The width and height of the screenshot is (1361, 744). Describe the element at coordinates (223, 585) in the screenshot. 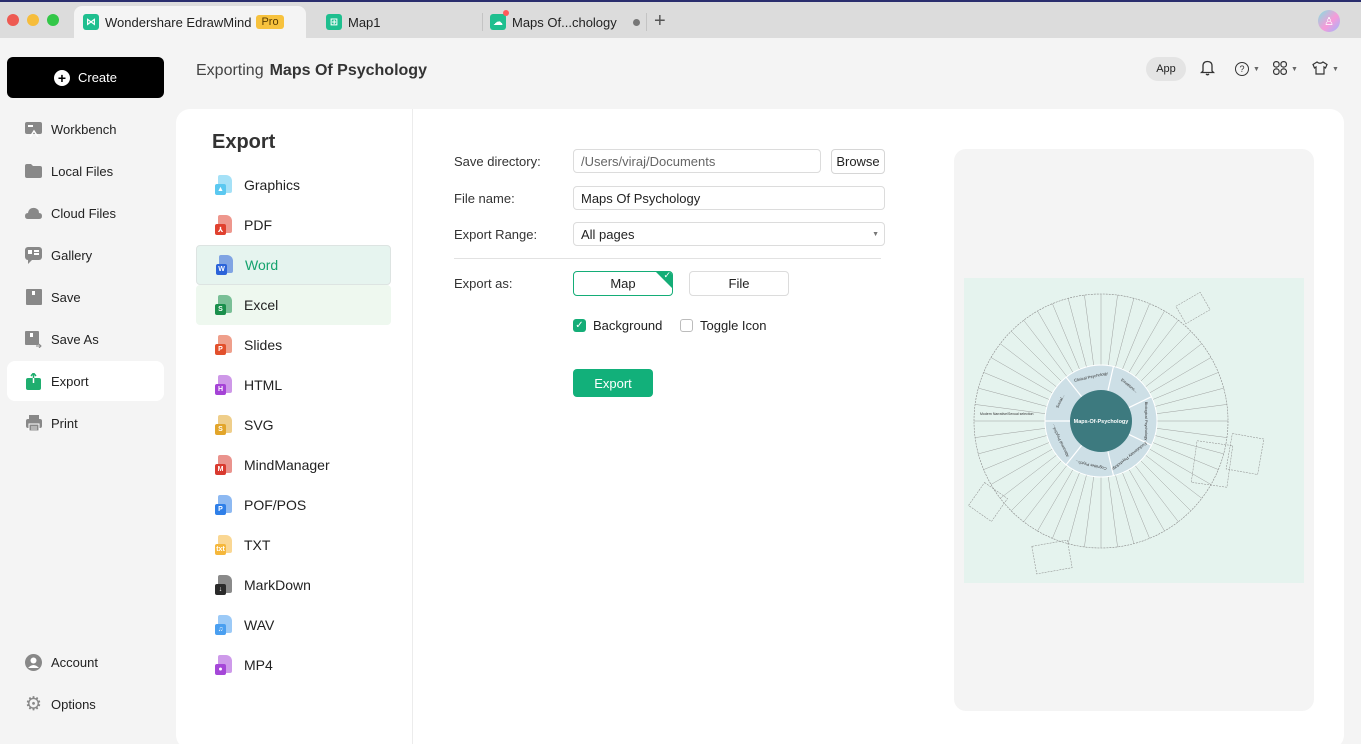

I see `markdown-file-icon: ↓` at that location.